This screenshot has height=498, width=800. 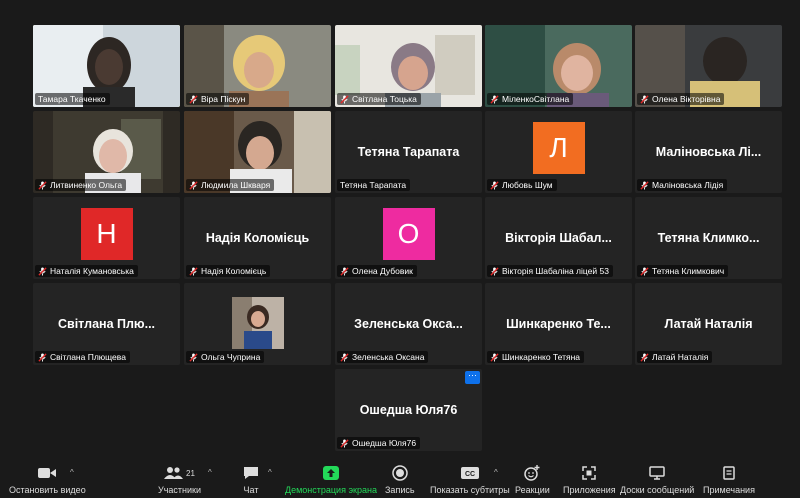 I want to click on participant-name: Тетяна Климкович, so click(x=688, y=271).